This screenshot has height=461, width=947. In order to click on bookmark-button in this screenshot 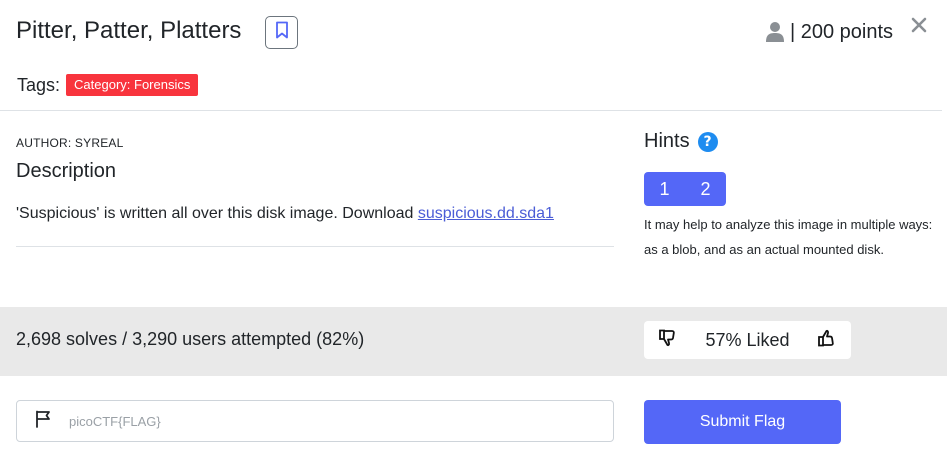, I will do `click(281, 32)`.